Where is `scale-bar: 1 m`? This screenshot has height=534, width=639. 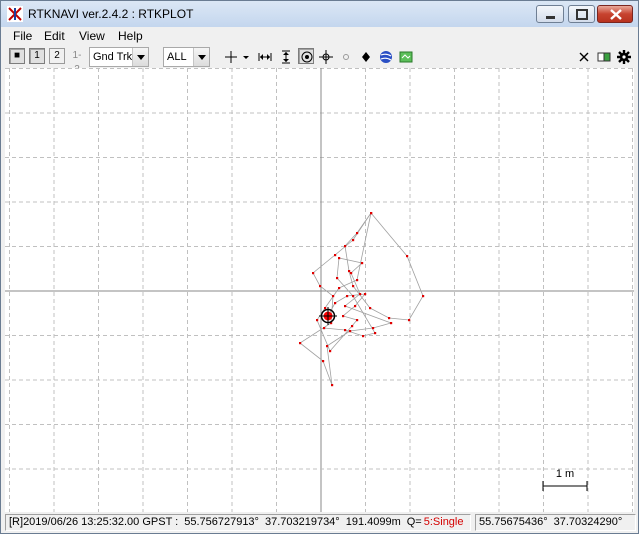
scale-bar: 1 m is located at coordinates (565, 479).